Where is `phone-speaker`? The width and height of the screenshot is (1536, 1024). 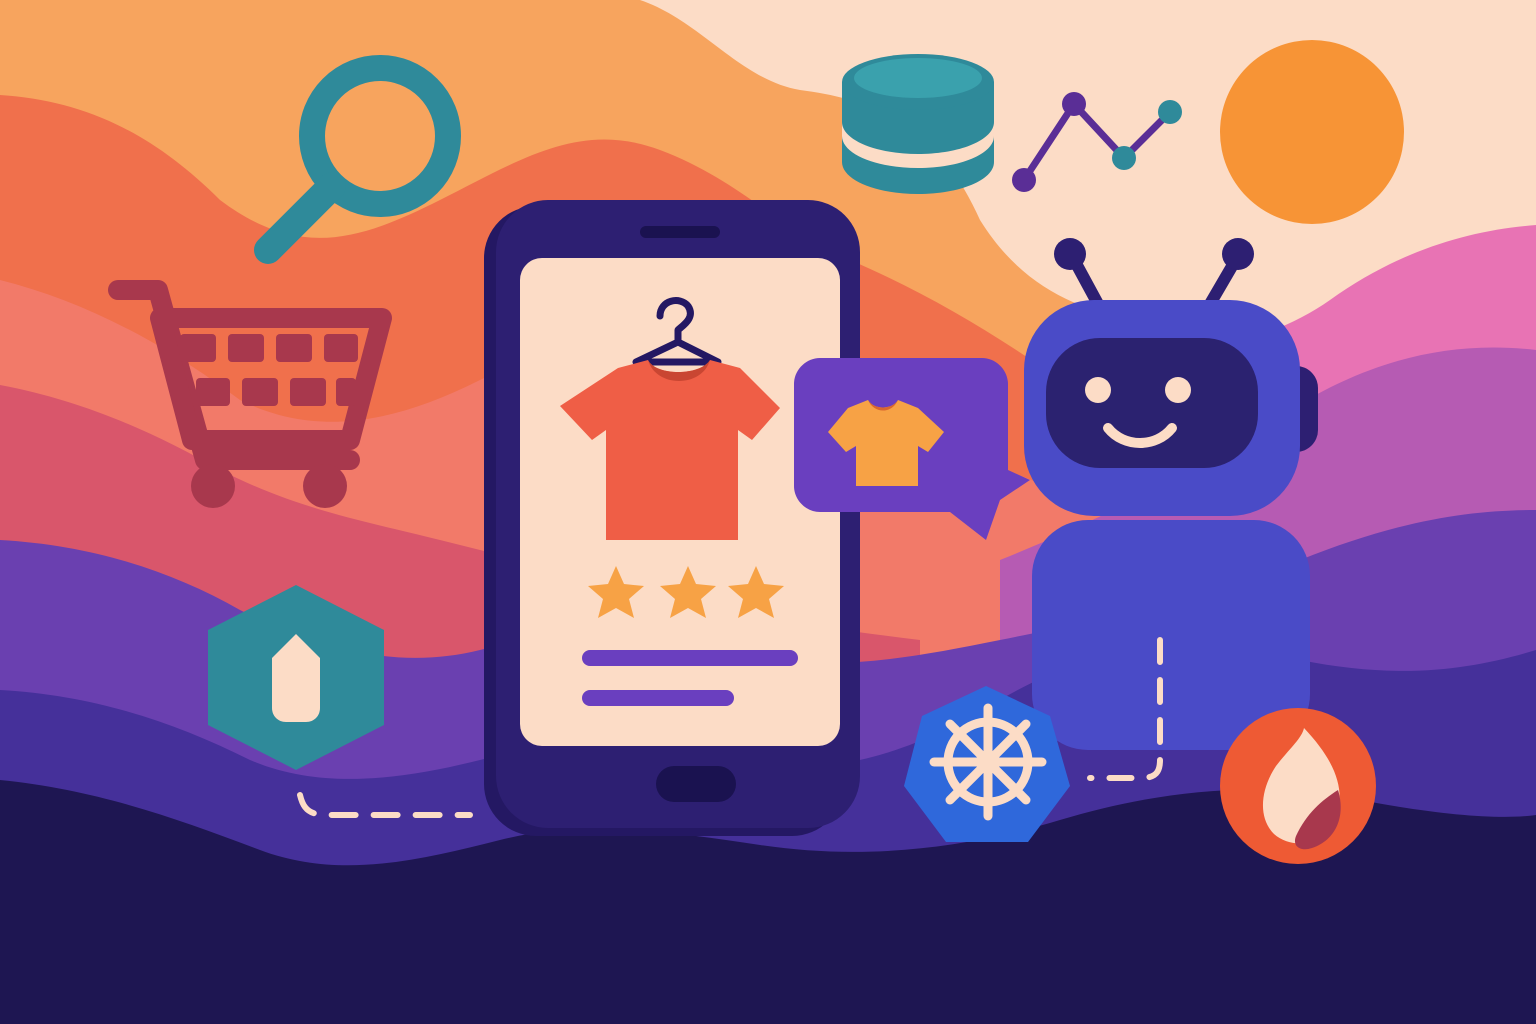
phone-speaker is located at coordinates (680, 232).